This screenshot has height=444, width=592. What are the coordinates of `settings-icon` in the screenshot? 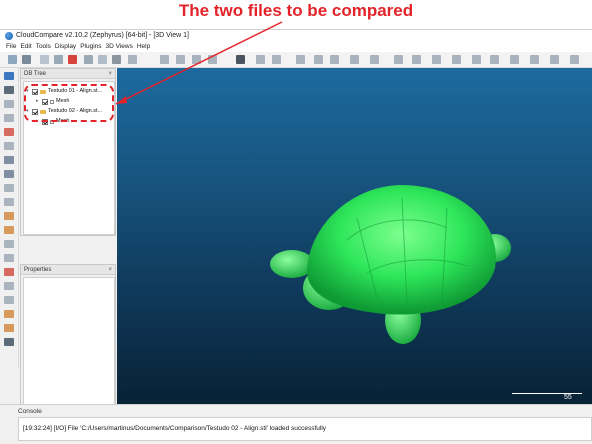 It's located at (534, 59).